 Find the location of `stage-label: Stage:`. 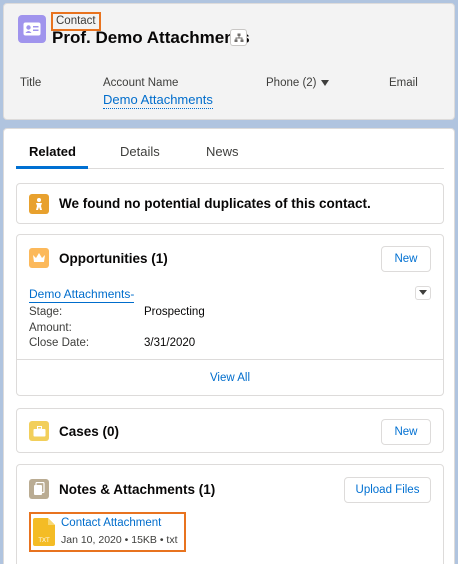

stage-label: Stage: is located at coordinates (46, 312).